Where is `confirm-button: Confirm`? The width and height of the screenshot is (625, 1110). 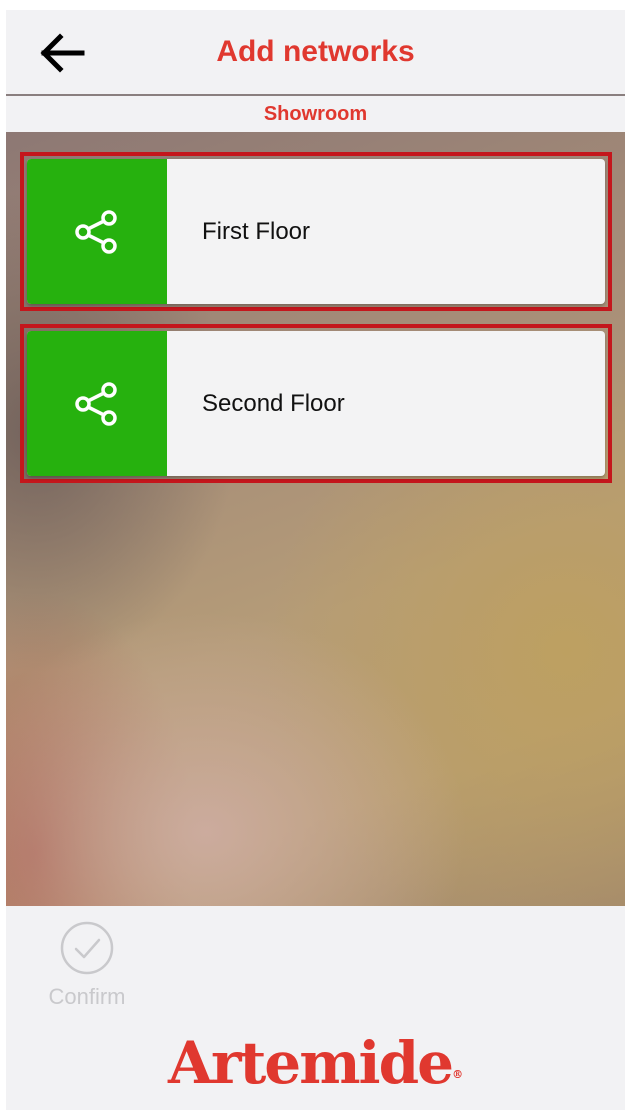 confirm-button: Confirm is located at coordinates (92, 964).